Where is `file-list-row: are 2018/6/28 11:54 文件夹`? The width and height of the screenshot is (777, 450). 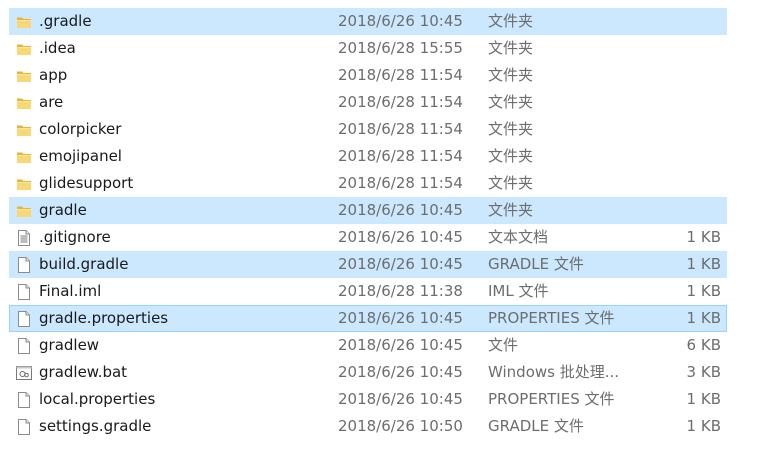
file-list-row: are 2018/6/28 11:54 文件夹 is located at coordinates (368, 102).